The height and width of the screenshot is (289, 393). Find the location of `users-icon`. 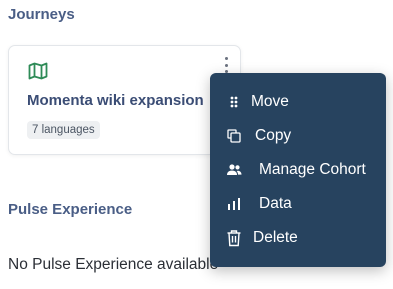

users-icon is located at coordinates (234, 170).